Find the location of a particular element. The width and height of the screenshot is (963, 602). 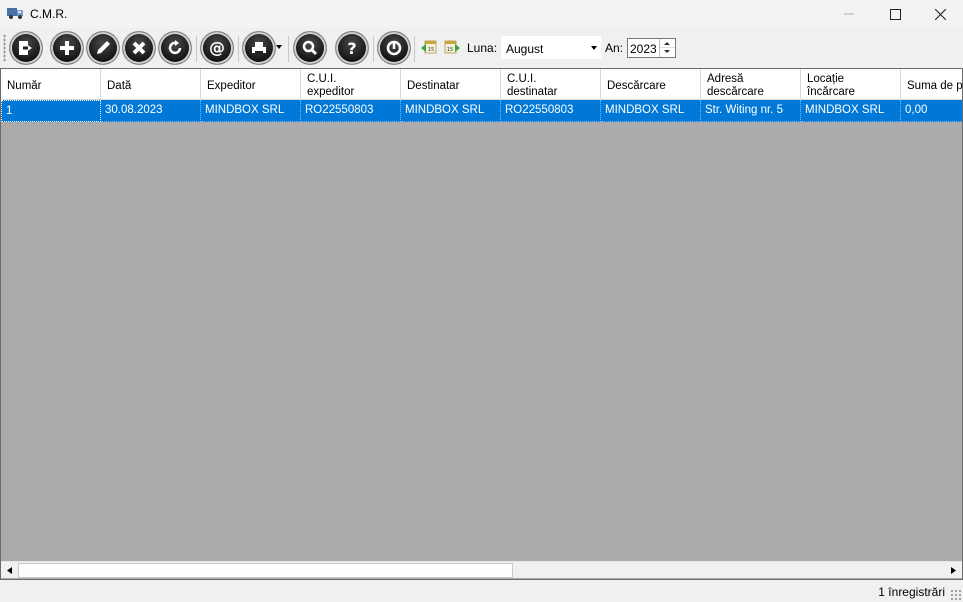

edit-button is located at coordinates (103, 48).